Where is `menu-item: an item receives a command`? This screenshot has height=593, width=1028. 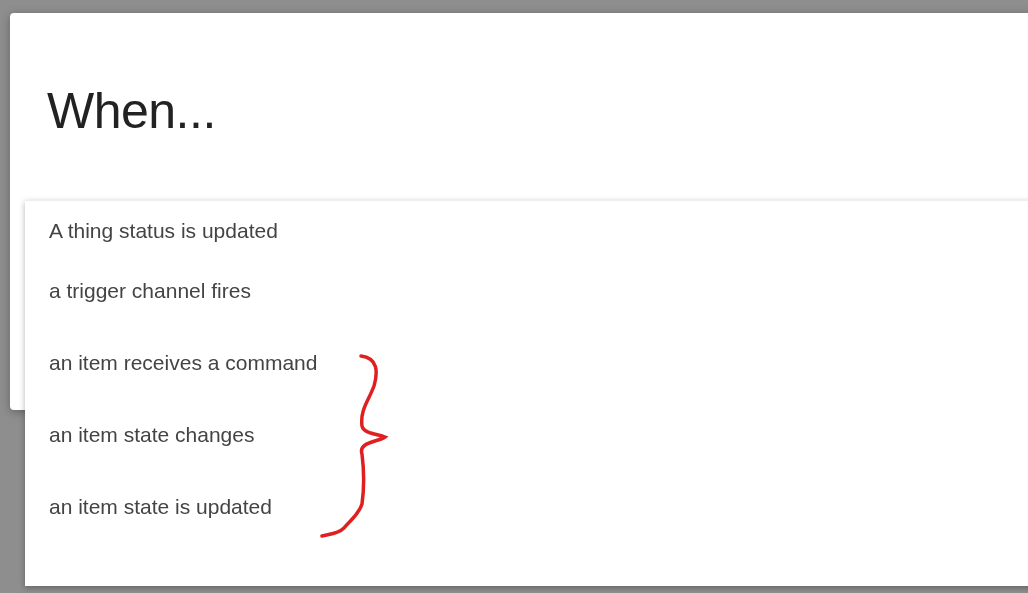 menu-item: an item receives a command is located at coordinates (526, 369).